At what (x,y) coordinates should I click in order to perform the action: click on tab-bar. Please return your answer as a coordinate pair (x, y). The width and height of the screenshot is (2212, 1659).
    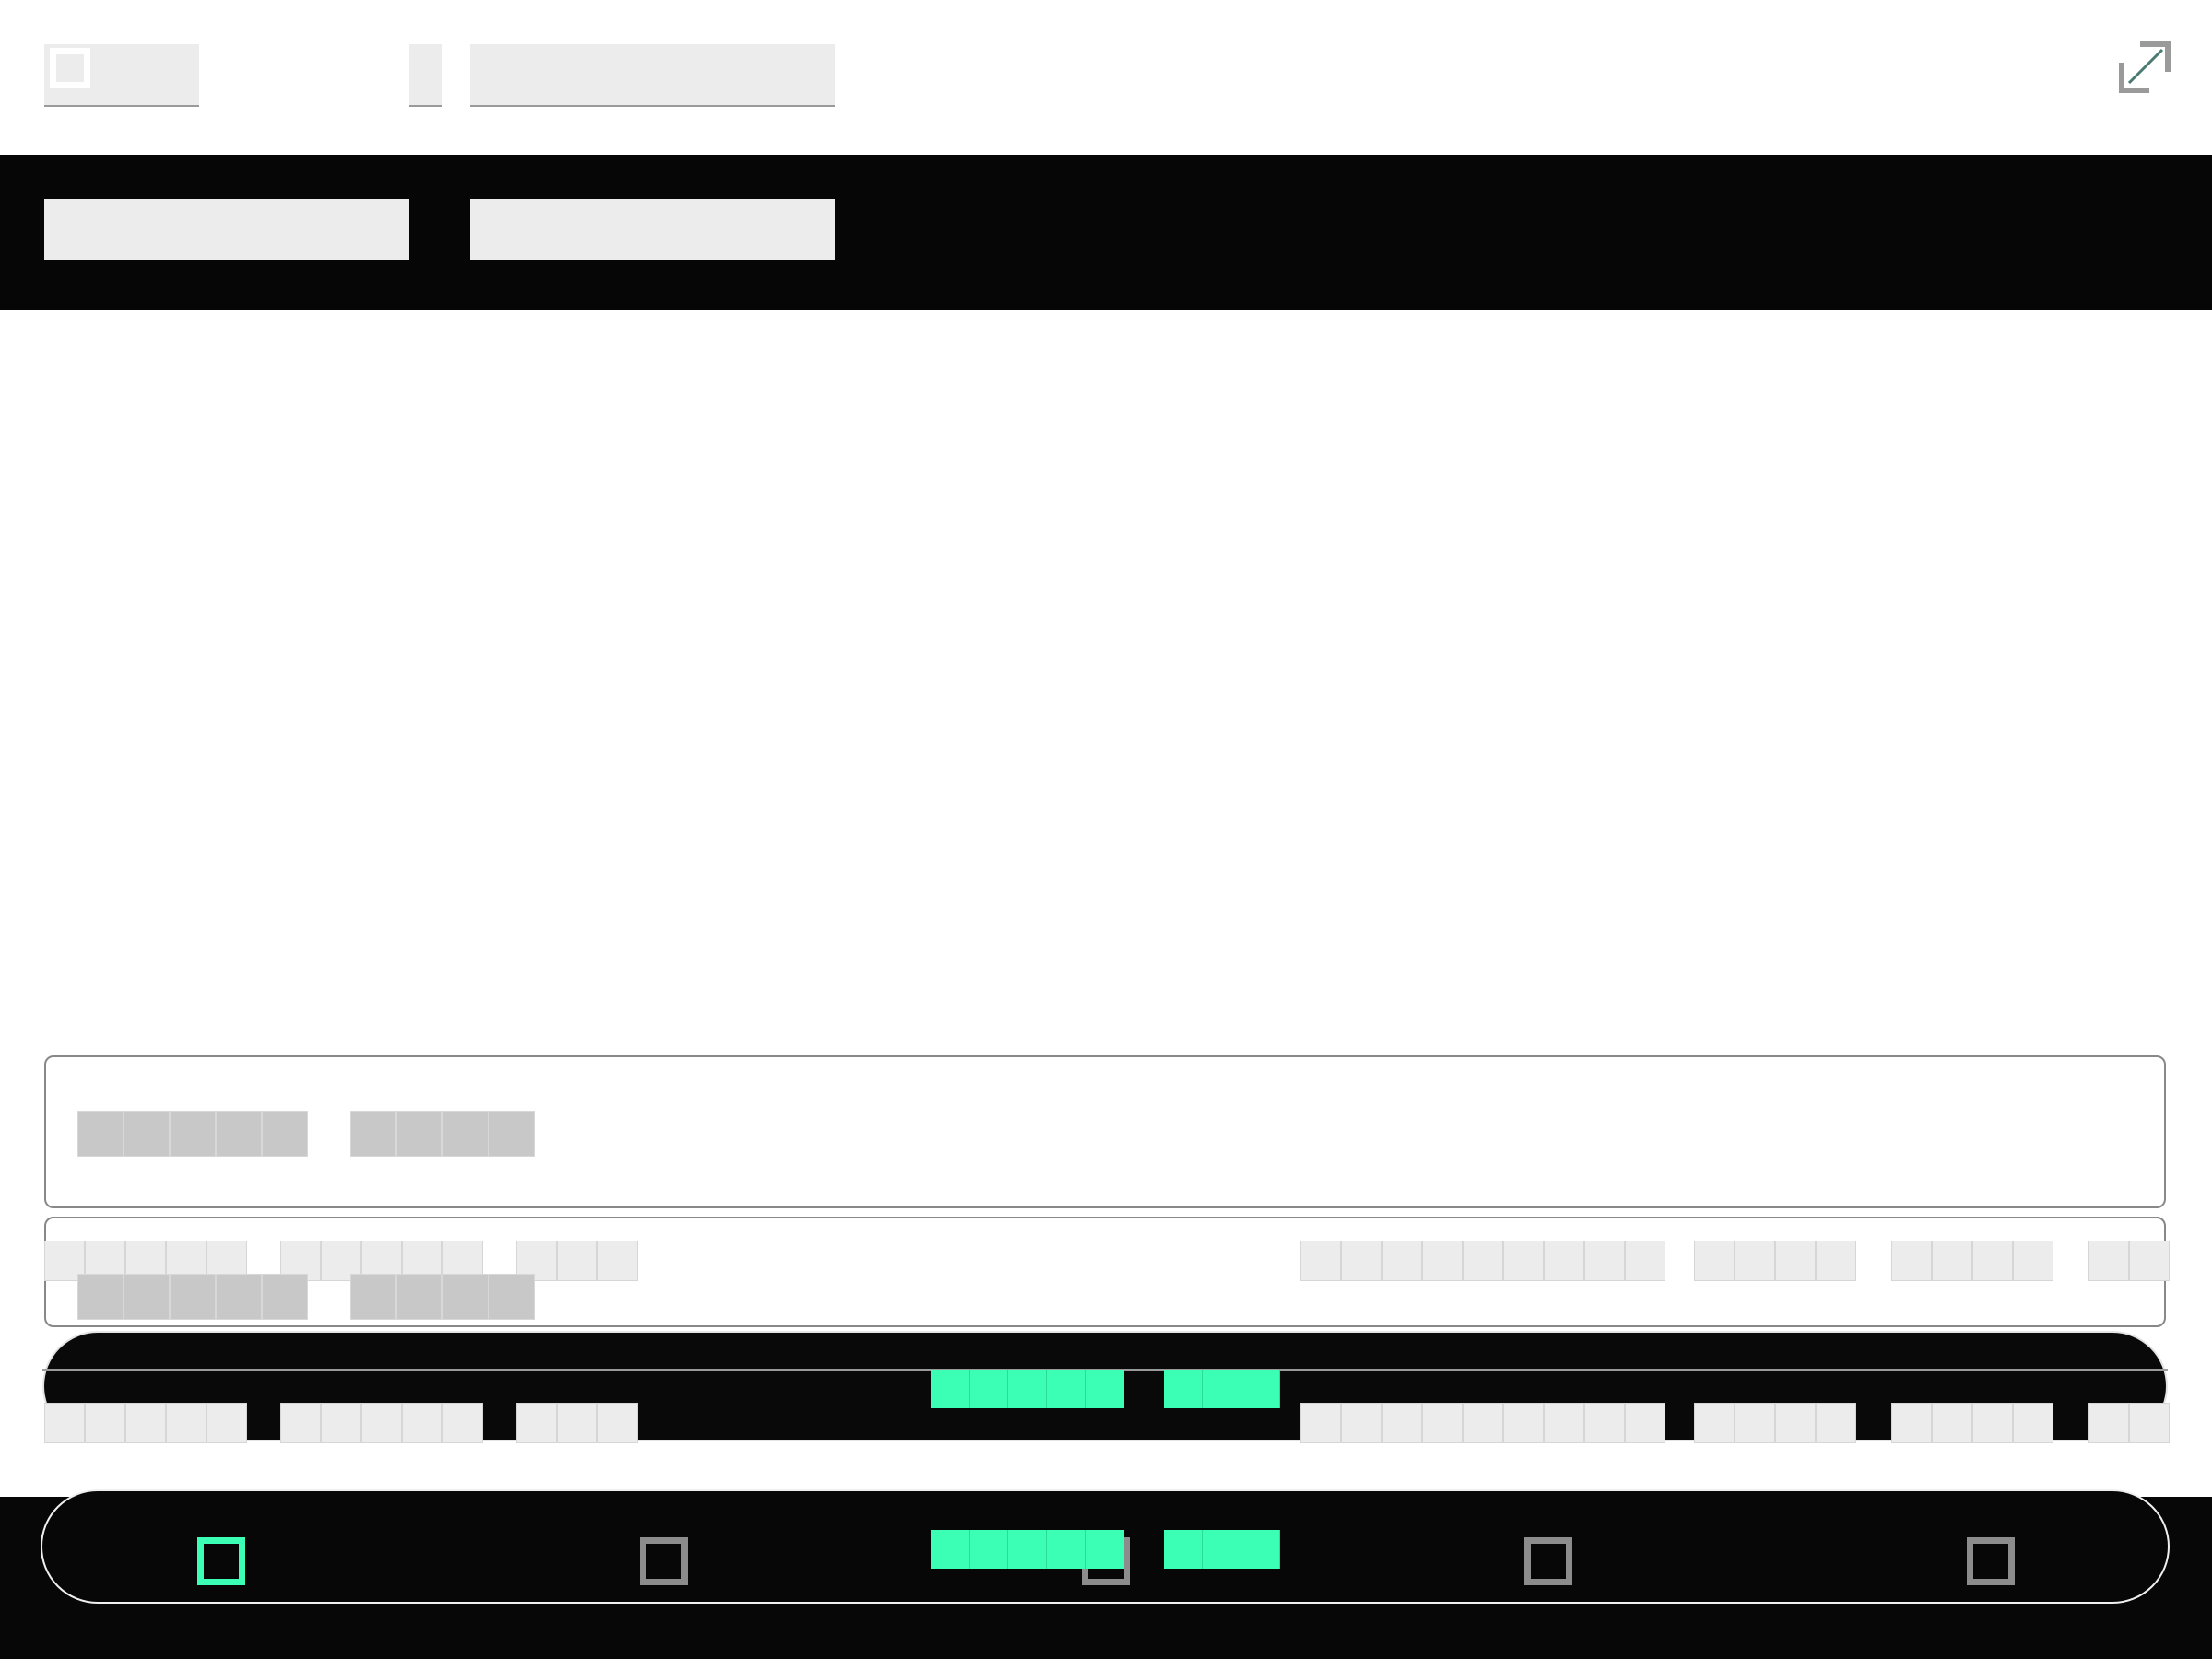
    Looking at the image, I should click on (1106, 232).